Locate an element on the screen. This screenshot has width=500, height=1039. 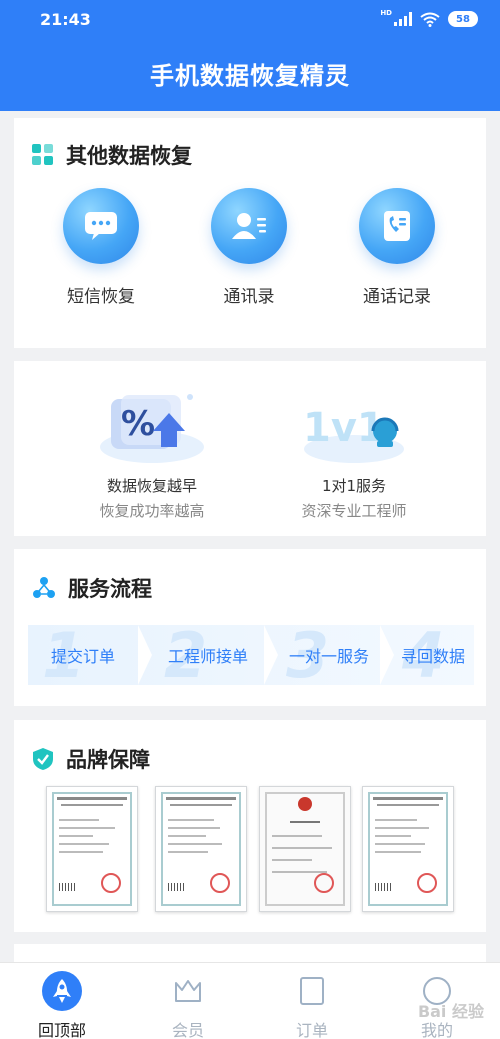
flow-step-1-label: 提交订单 is located at coordinates (82, 656).